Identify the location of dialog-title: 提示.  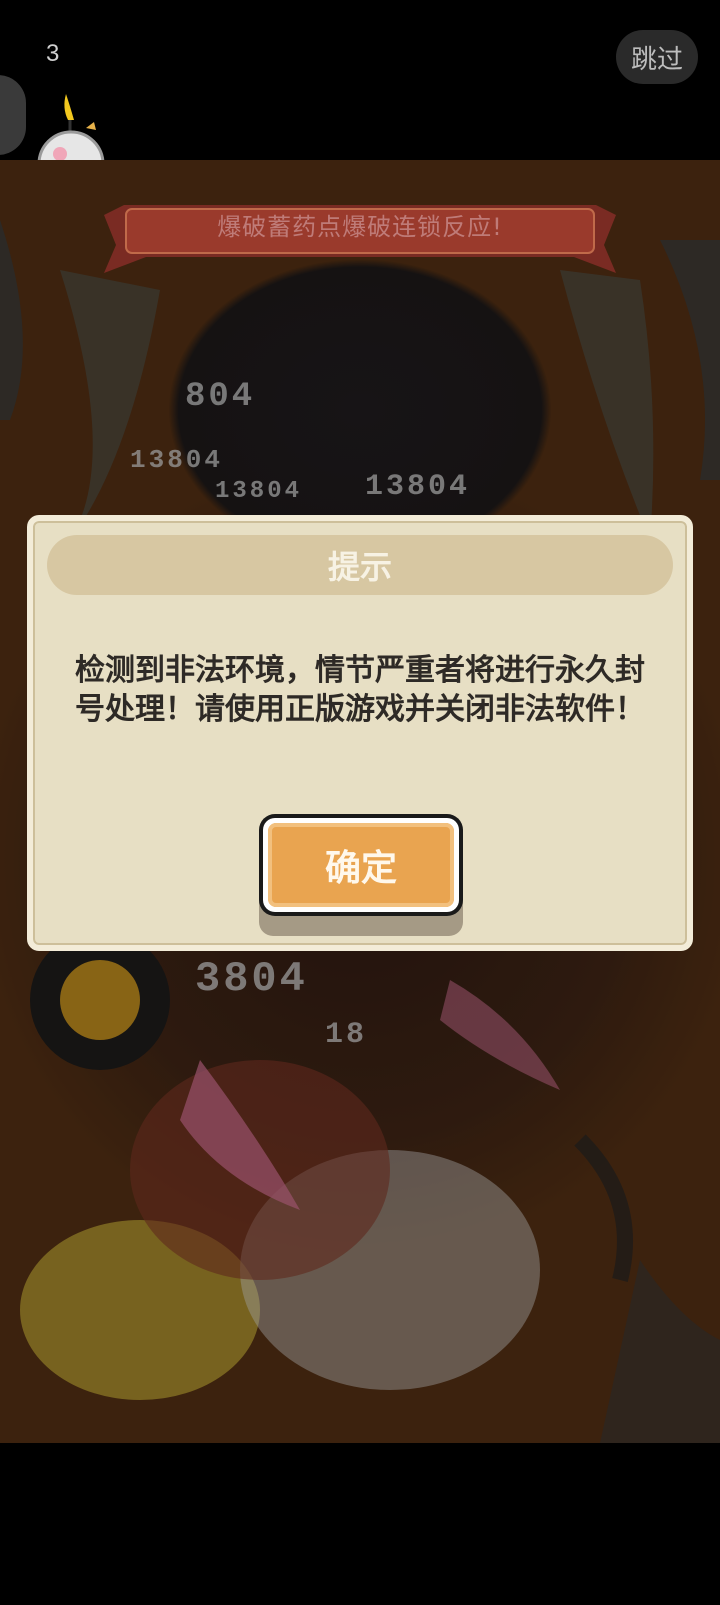
(360, 565).